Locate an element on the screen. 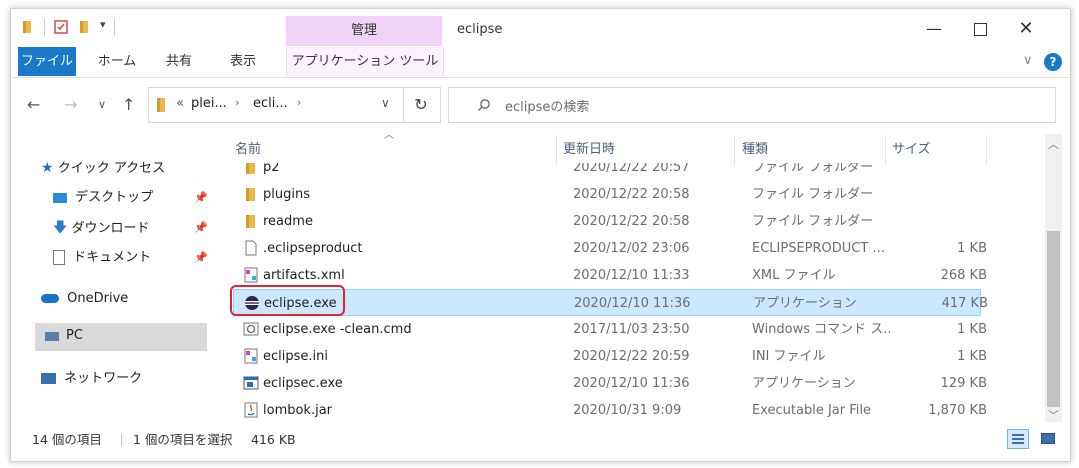 This screenshot has width=1079, height=468. xml-file-icon is located at coordinates (251, 275).